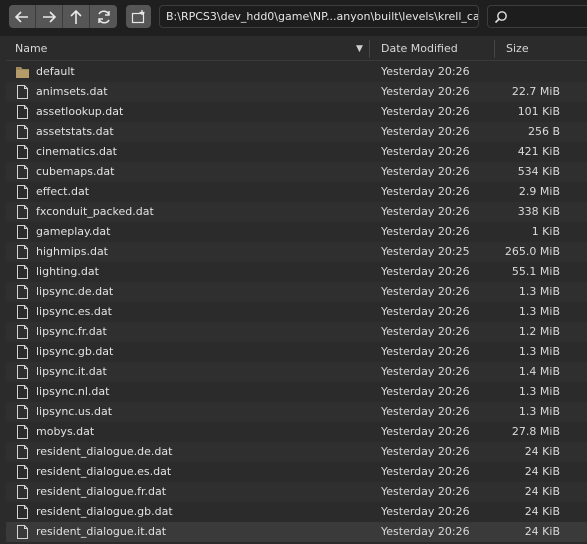 The image size is (587, 544). I want to click on parent-directory-button, so click(76, 16).